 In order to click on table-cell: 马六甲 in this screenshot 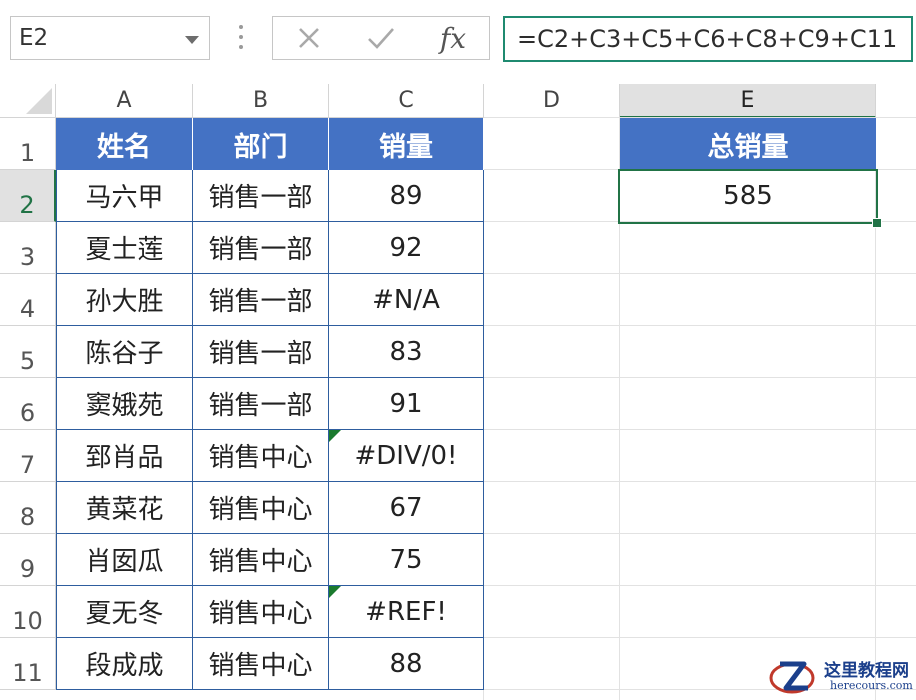, I will do `click(124, 196)`.